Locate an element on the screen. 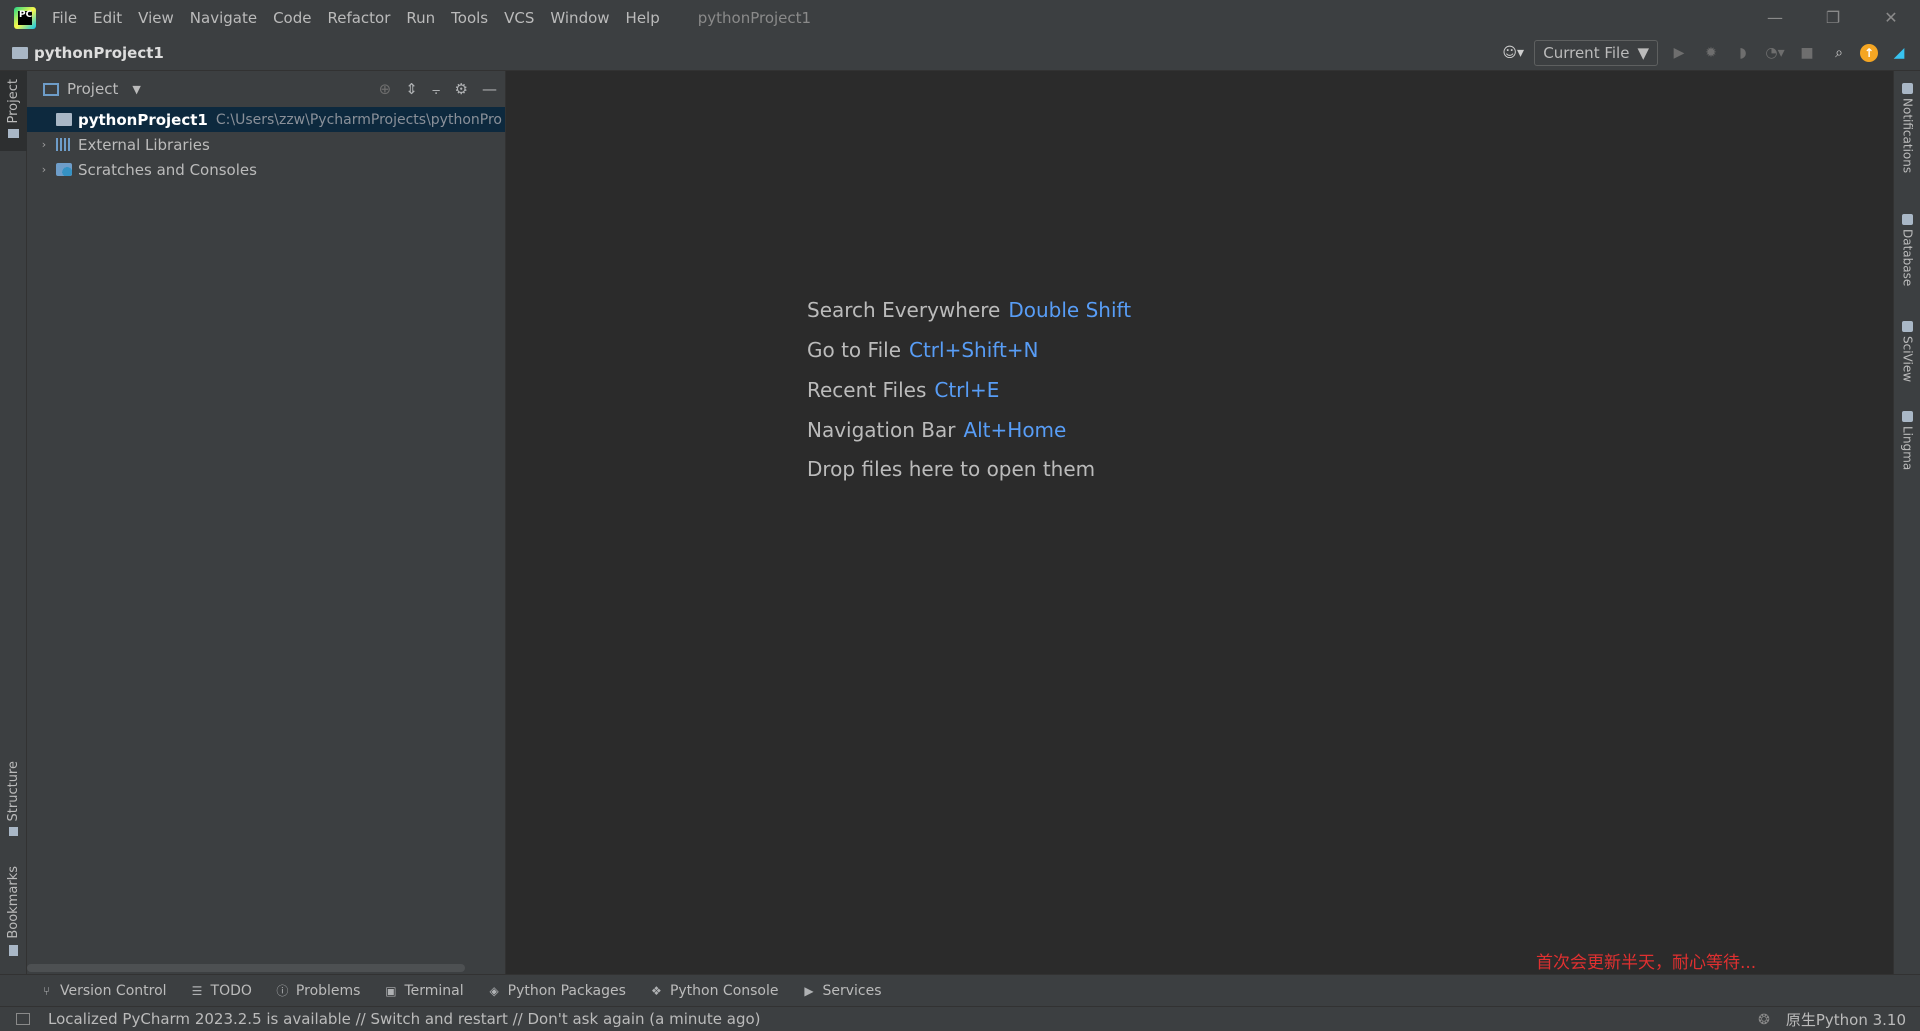  tab-label: Problems is located at coordinates (328, 990).